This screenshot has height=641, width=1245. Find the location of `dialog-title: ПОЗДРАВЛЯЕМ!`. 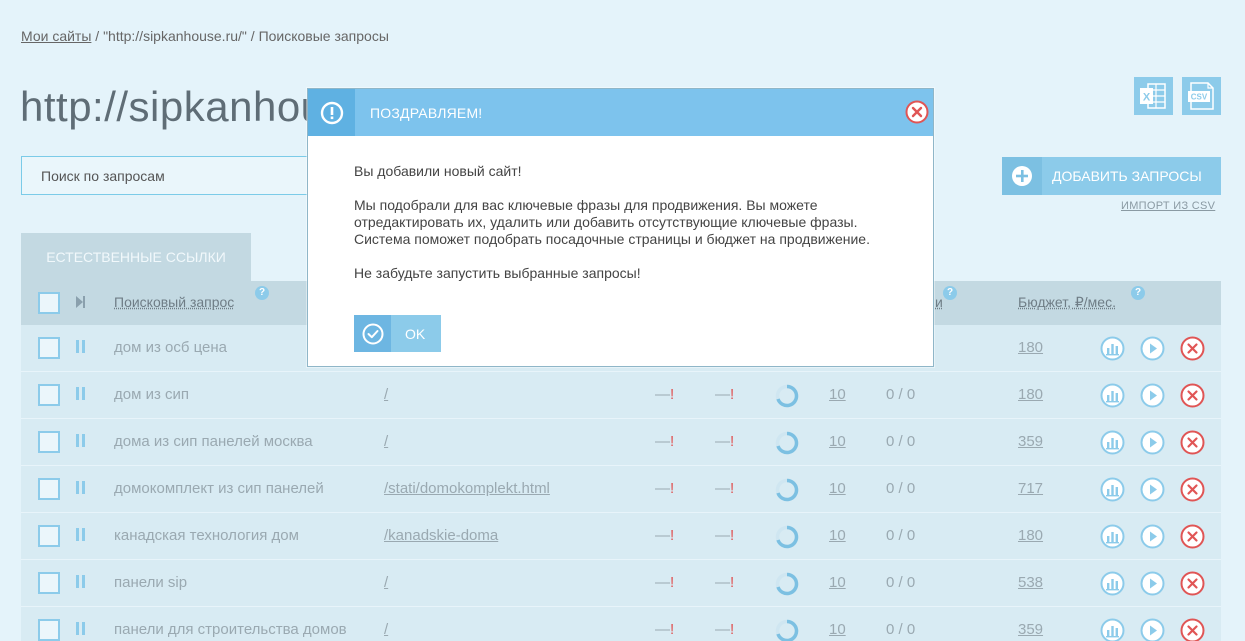

dialog-title: ПОЗДРАВЛЯЕМ! is located at coordinates (426, 112).